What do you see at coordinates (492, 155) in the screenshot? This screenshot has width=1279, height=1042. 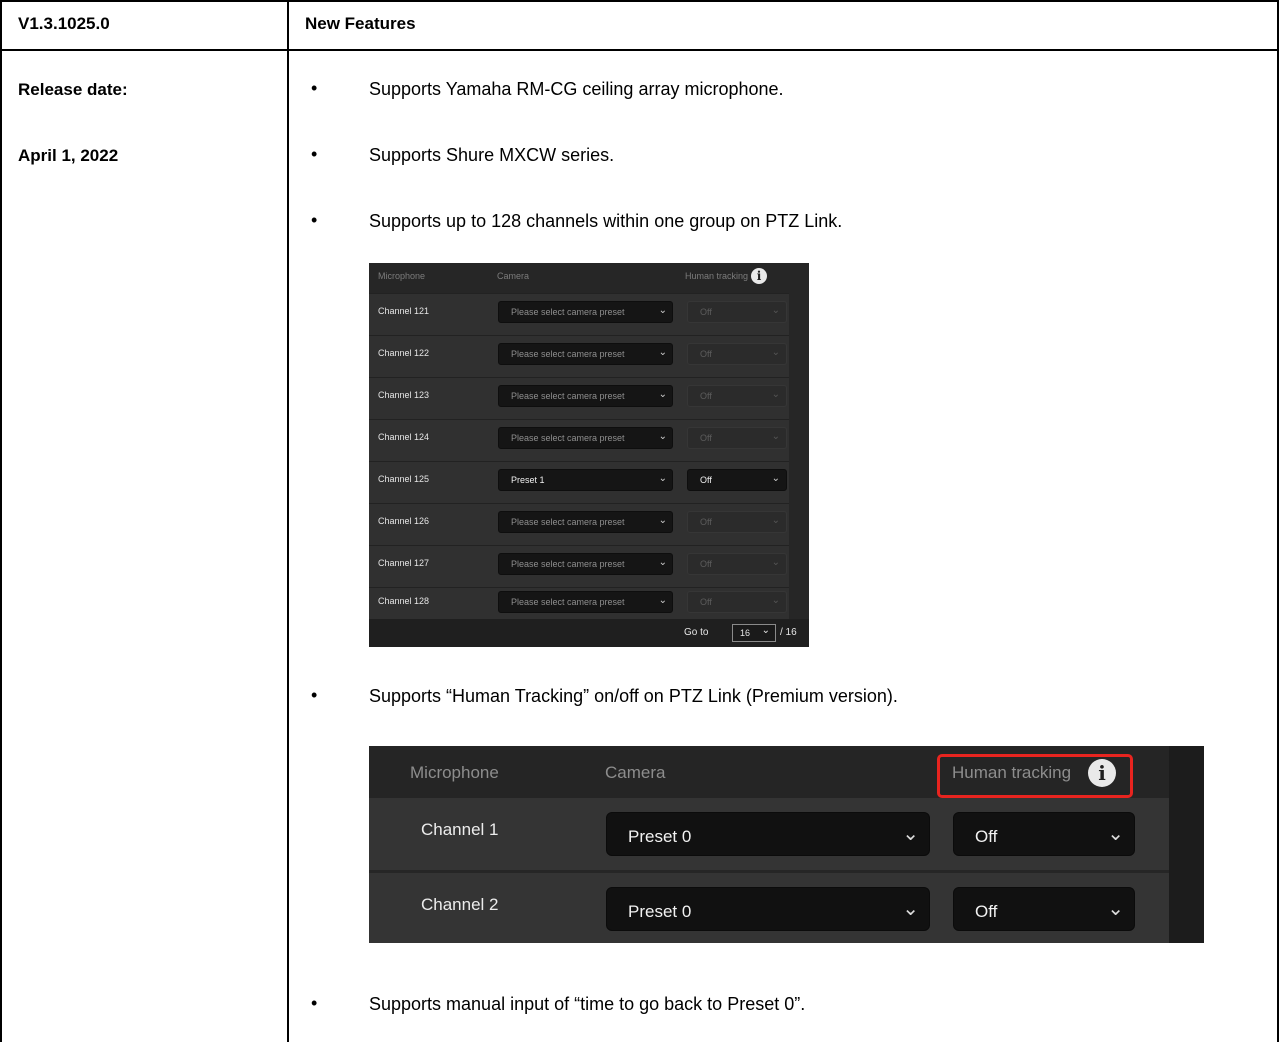 I see `feature-item: Supports Shure MXCW series.` at bounding box center [492, 155].